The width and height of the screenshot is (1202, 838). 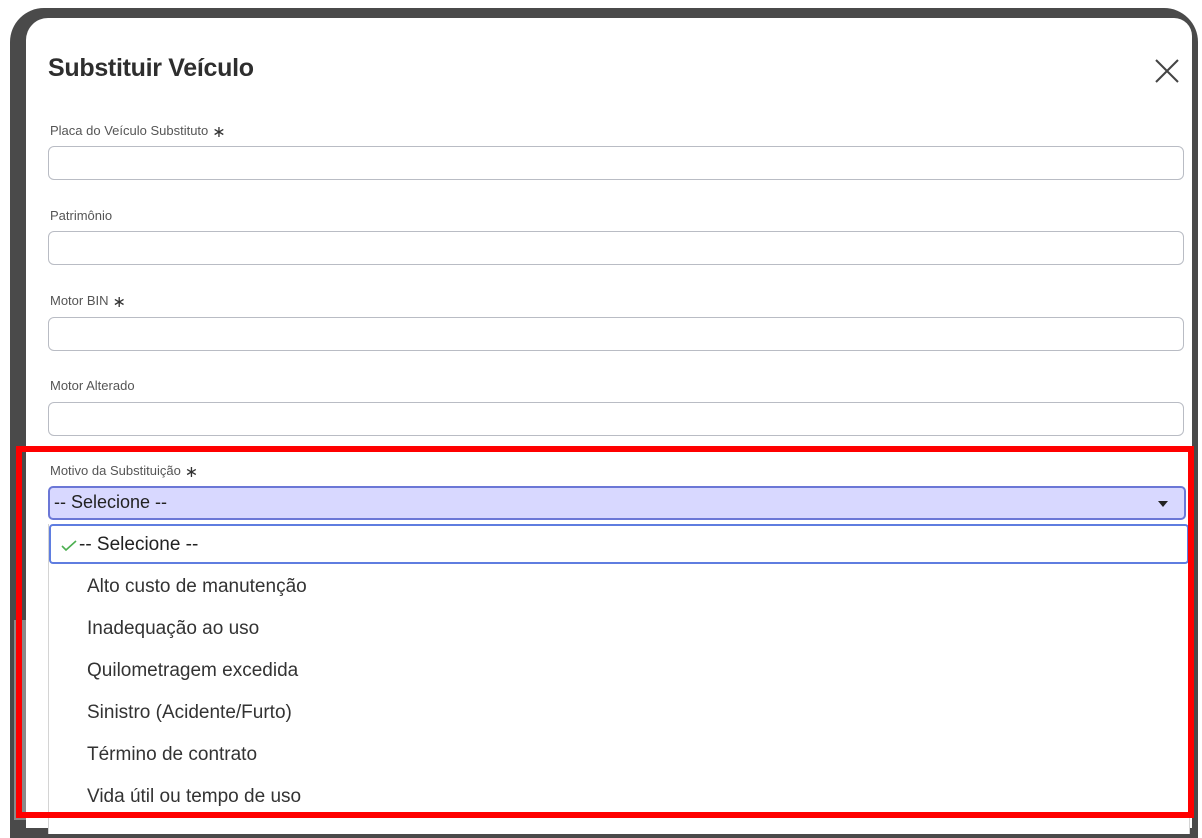 I want to click on close-icon, so click(x=1167, y=71).